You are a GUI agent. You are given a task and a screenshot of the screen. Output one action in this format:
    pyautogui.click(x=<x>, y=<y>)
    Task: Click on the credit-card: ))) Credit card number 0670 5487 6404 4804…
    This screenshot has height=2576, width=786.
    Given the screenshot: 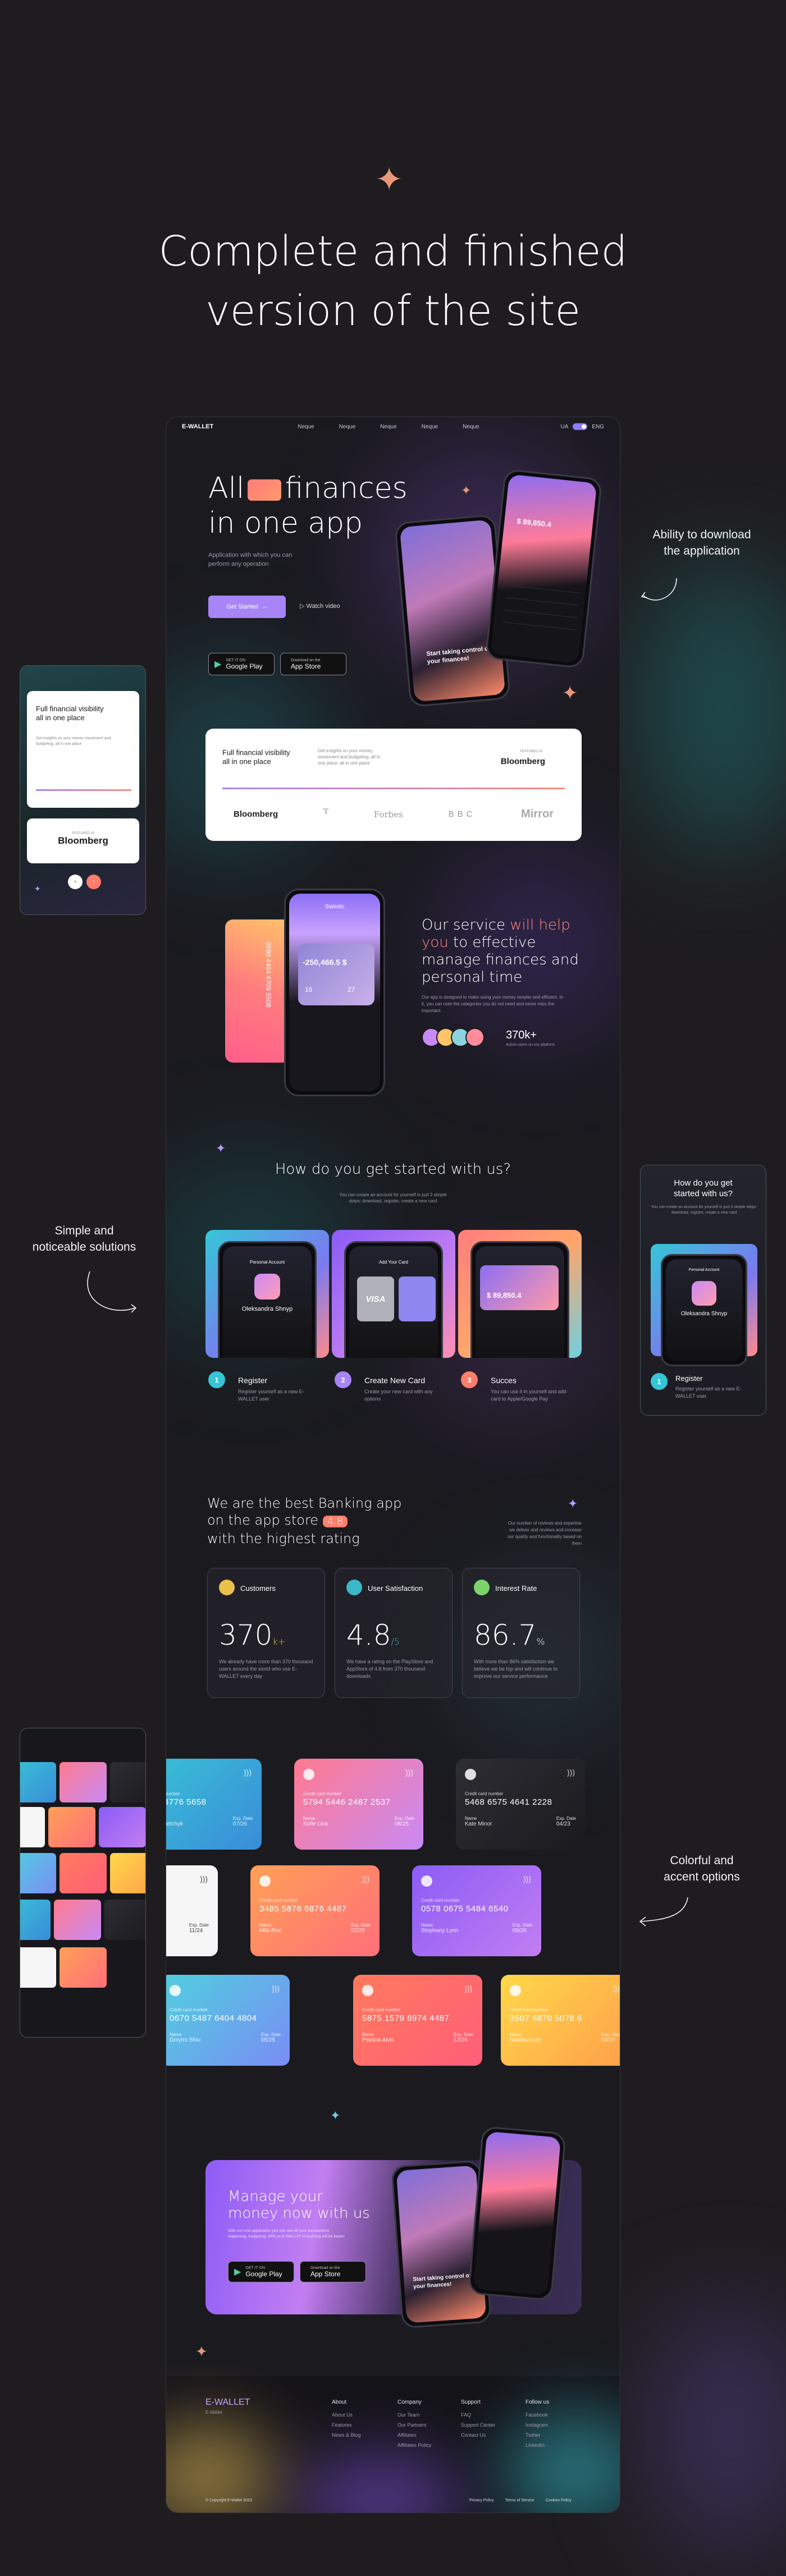 What is the action you would take?
    pyautogui.click(x=228, y=2020)
    